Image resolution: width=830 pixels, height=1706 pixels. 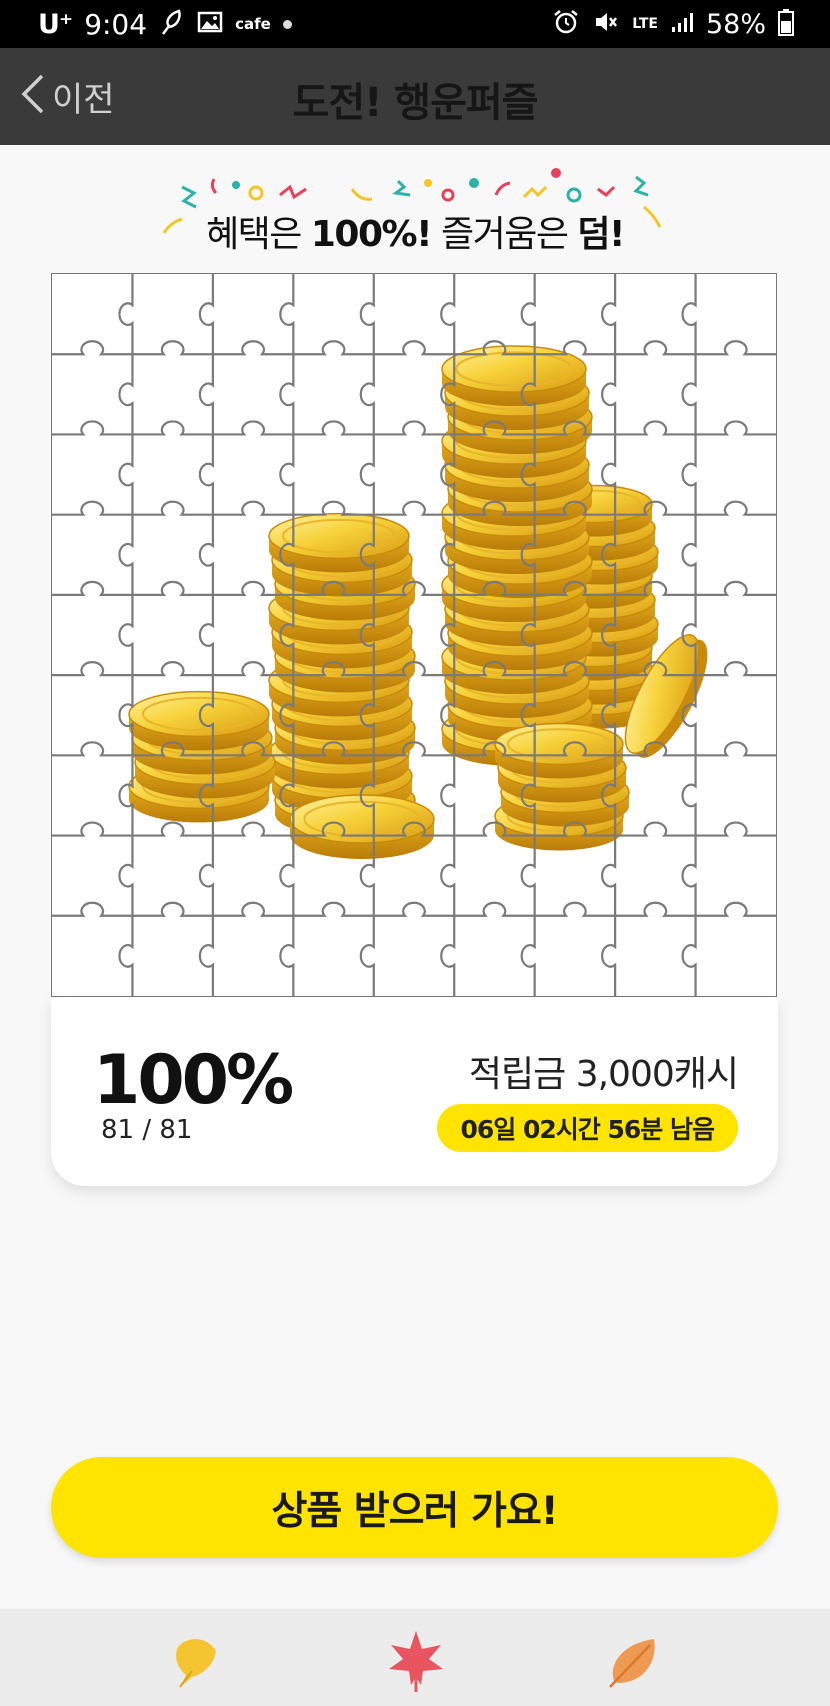 What do you see at coordinates (603, 1074) in the screenshot?
I see `reward-label: 적립금 3,000캐시` at bounding box center [603, 1074].